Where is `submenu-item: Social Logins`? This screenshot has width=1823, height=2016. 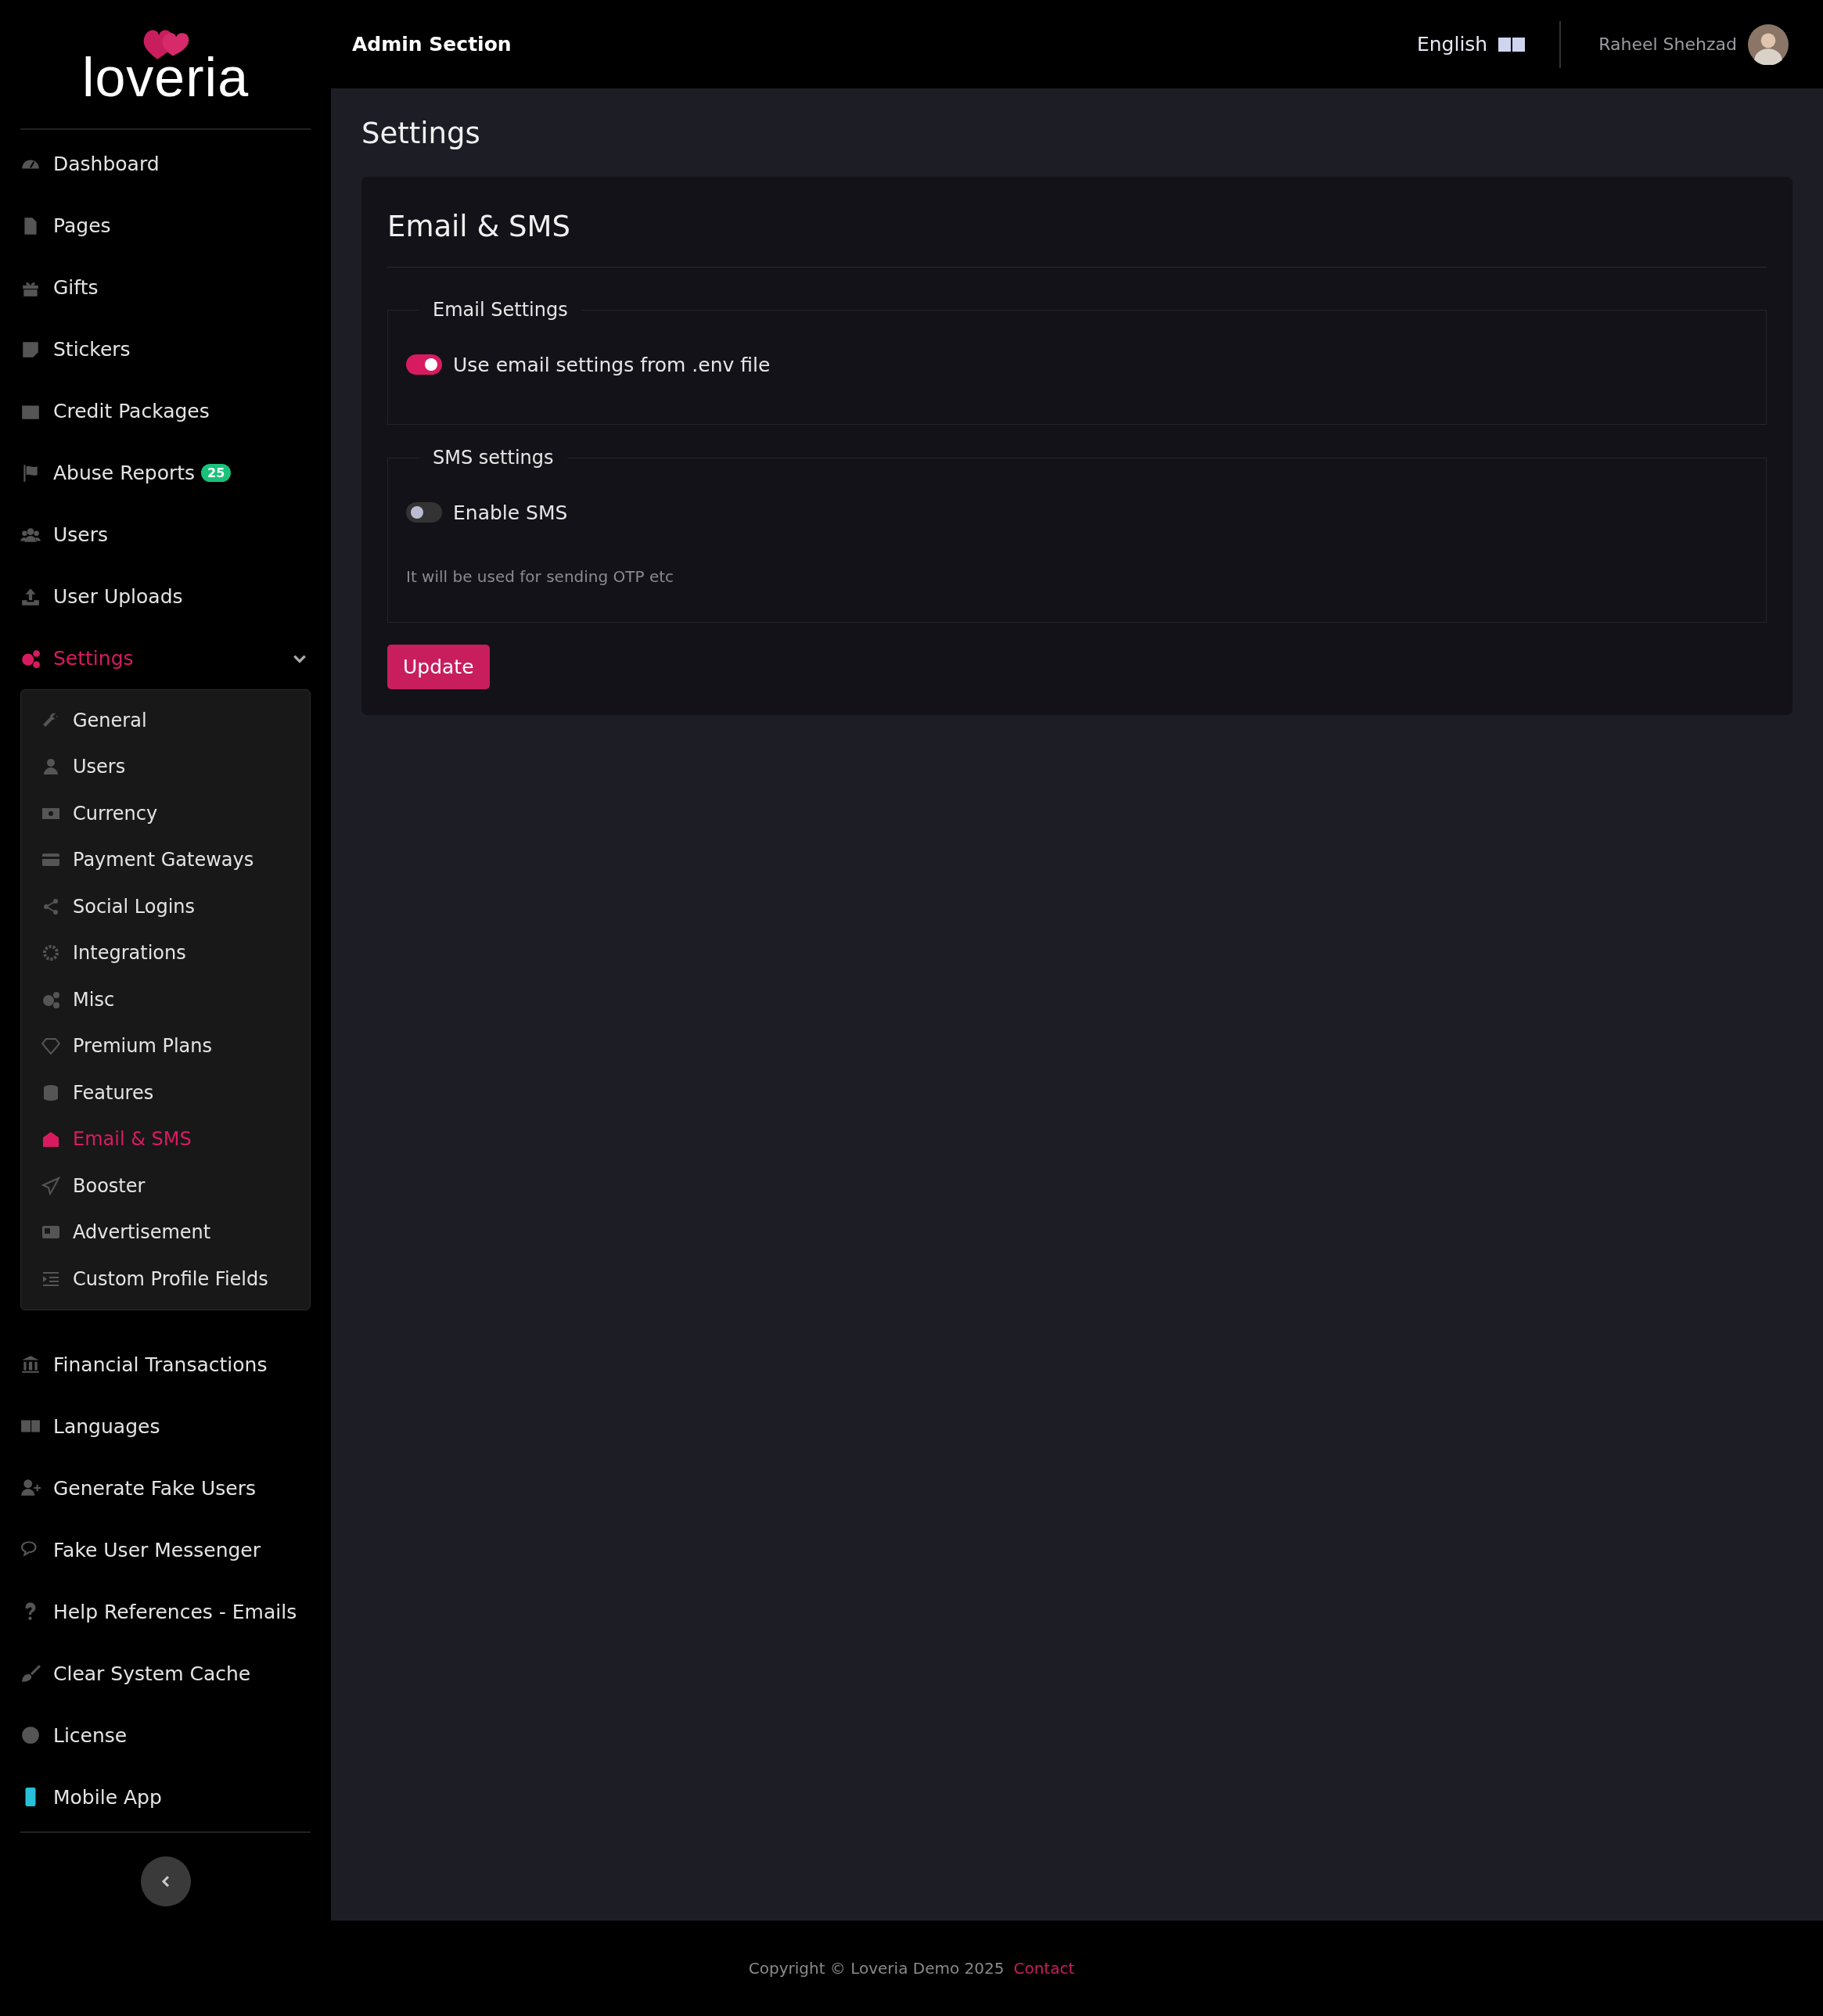 submenu-item: Social Logins is located at coordinates (165, 906).